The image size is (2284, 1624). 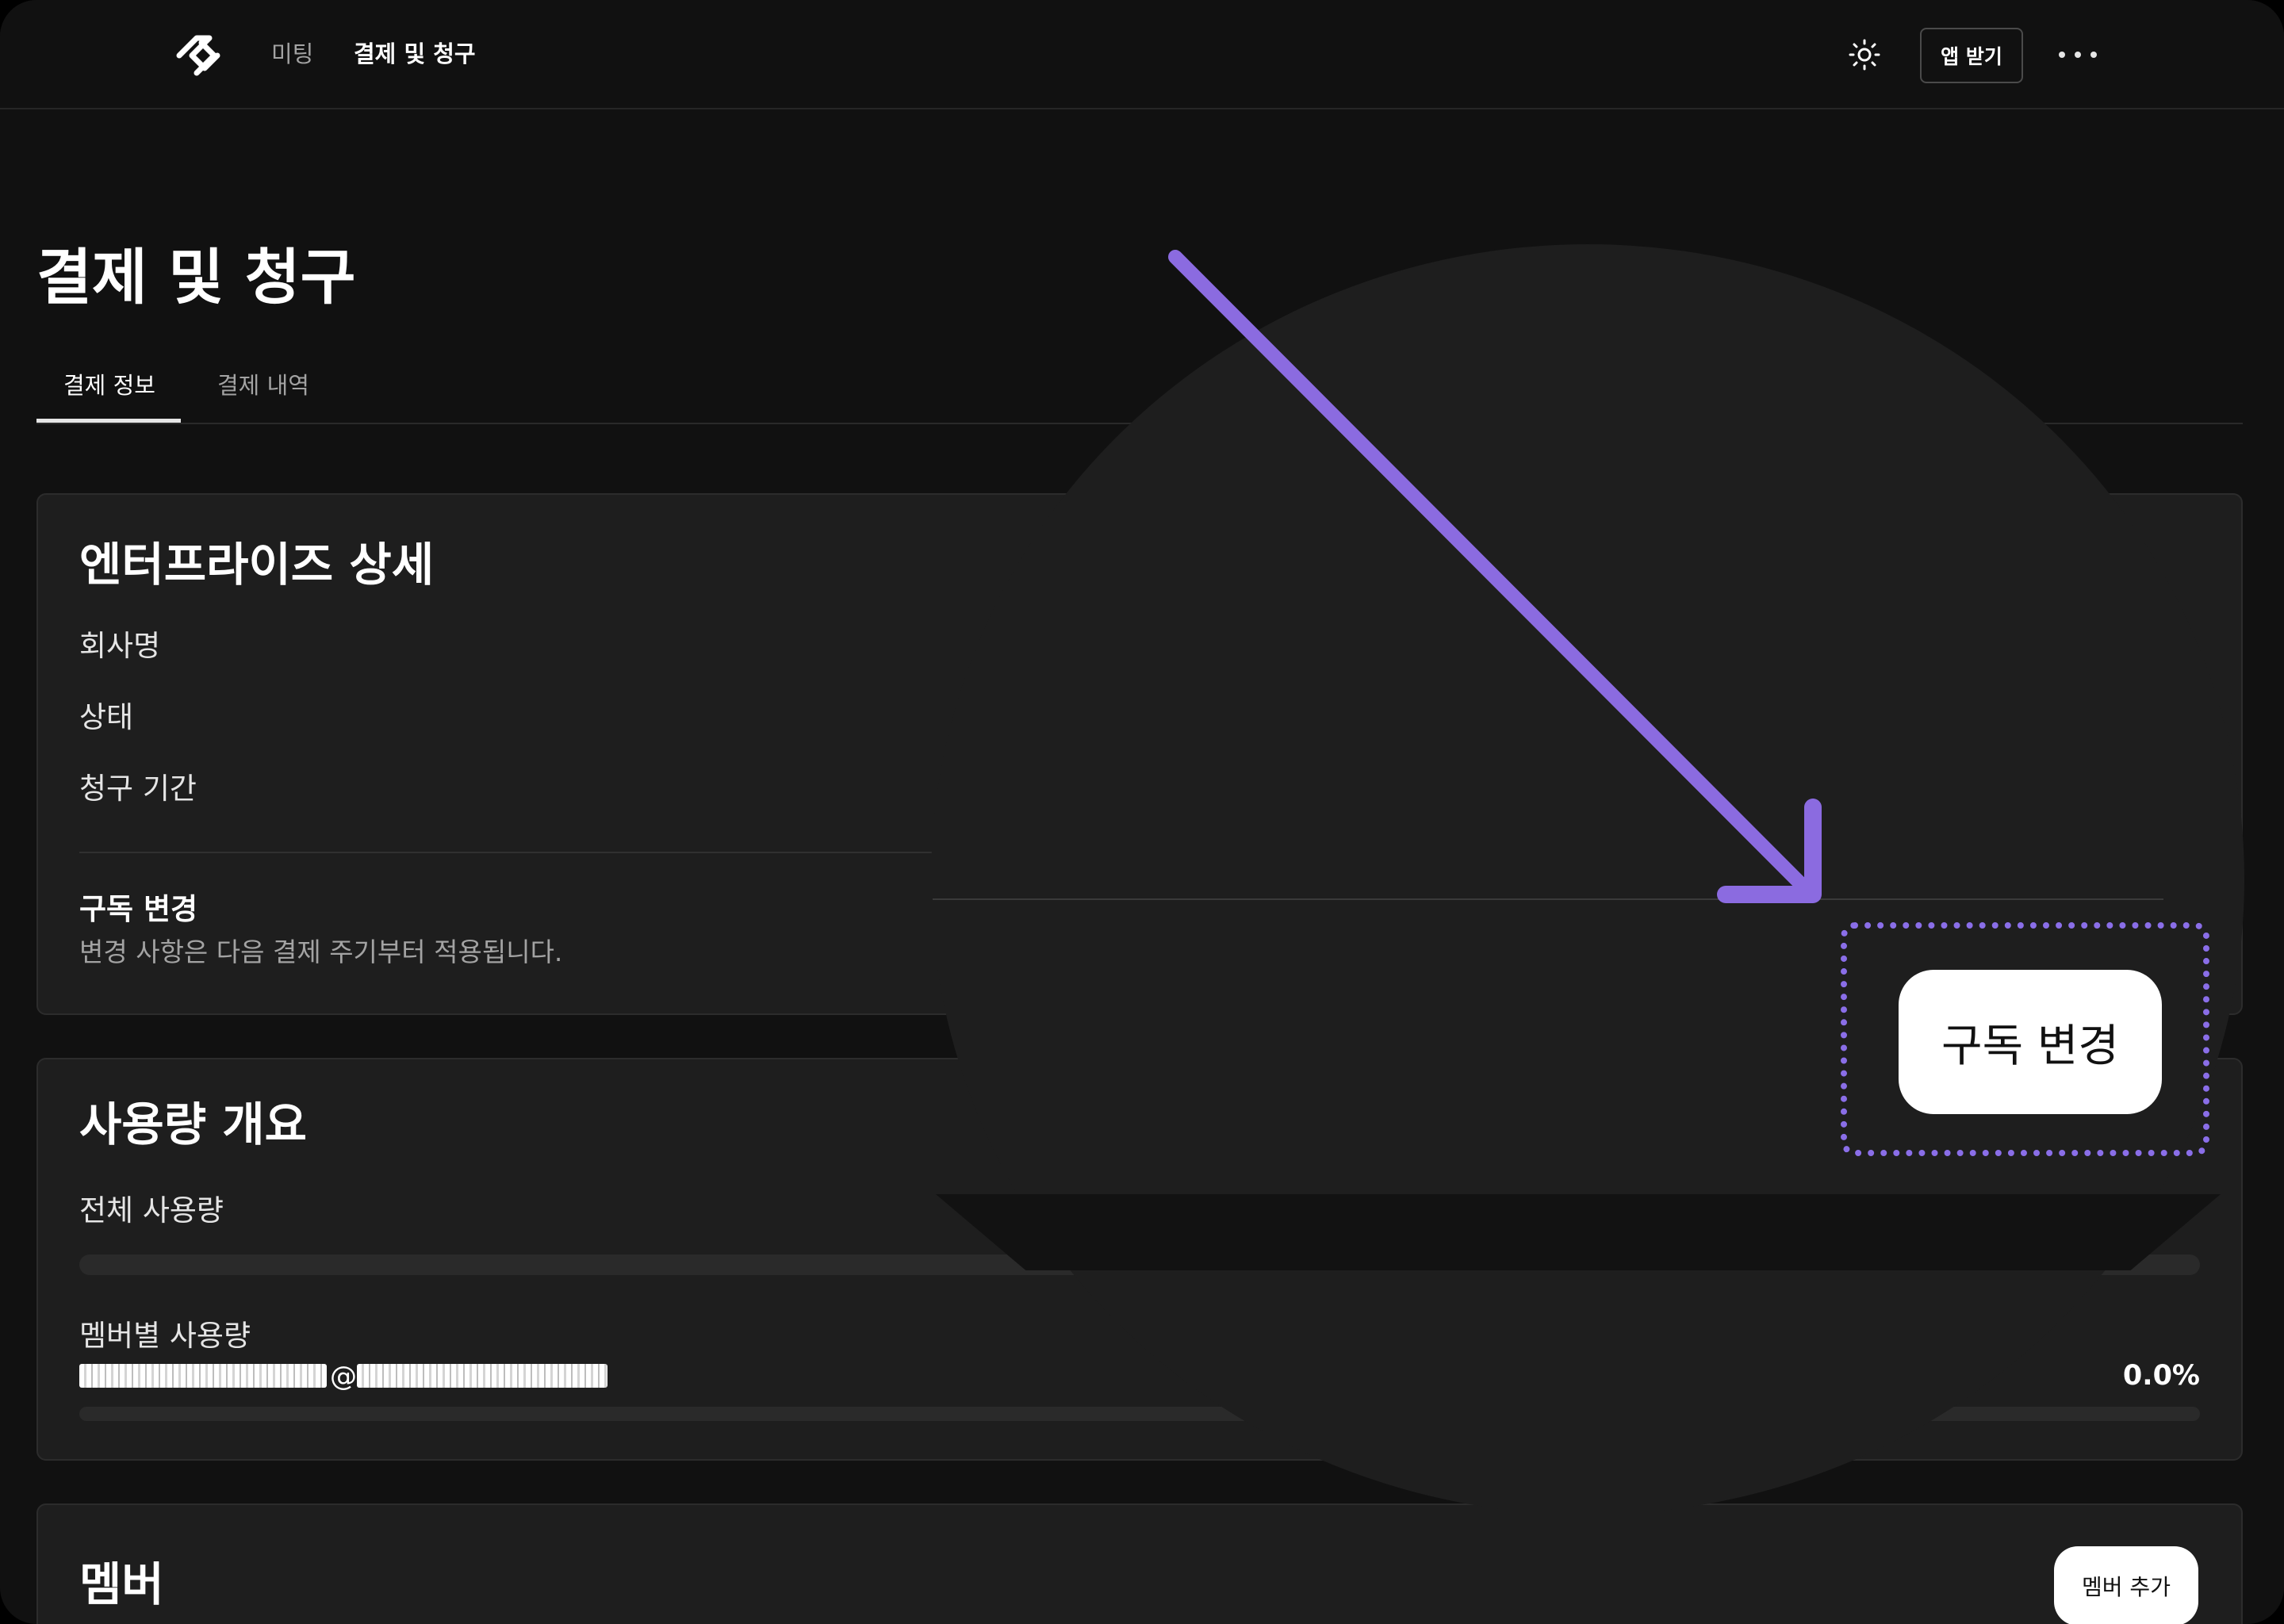 What do you see at coordinates (193, 1124) in the screenshot?
I see `usage-title: 사용량 개요` at bounding box center [193, 1124].